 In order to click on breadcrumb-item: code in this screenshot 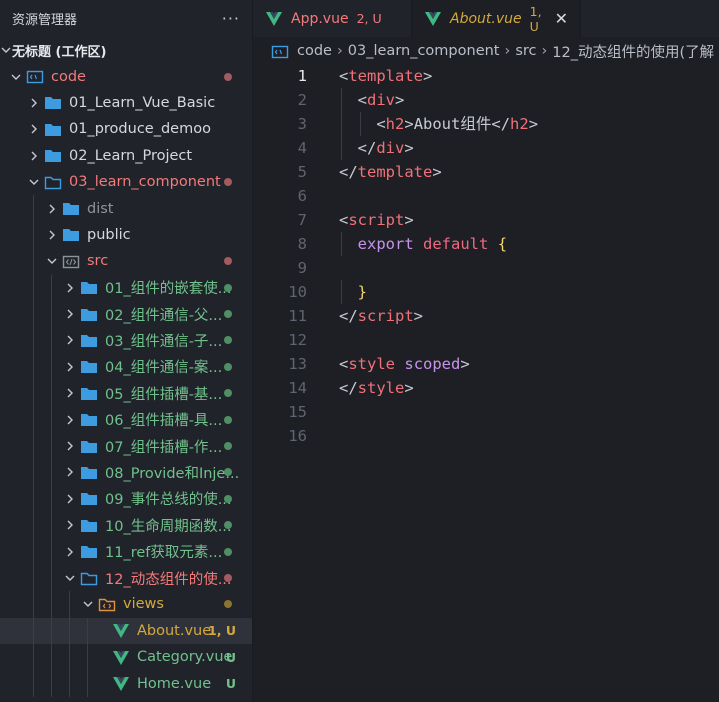, I will do `click(314, 51)`.